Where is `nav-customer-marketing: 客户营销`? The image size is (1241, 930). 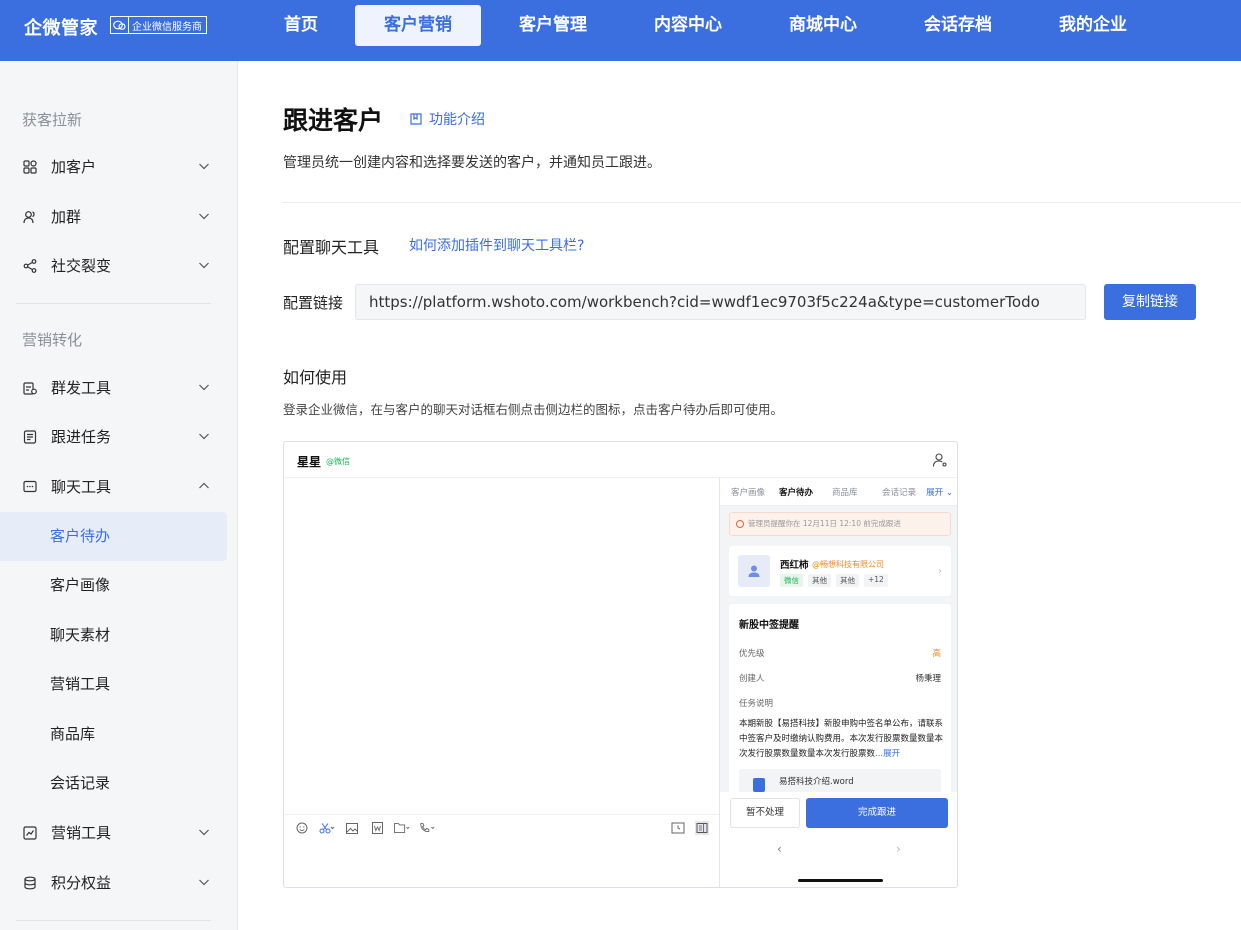
nav-customer-marketing: 客户营销 is located at coordinates (418, 25).